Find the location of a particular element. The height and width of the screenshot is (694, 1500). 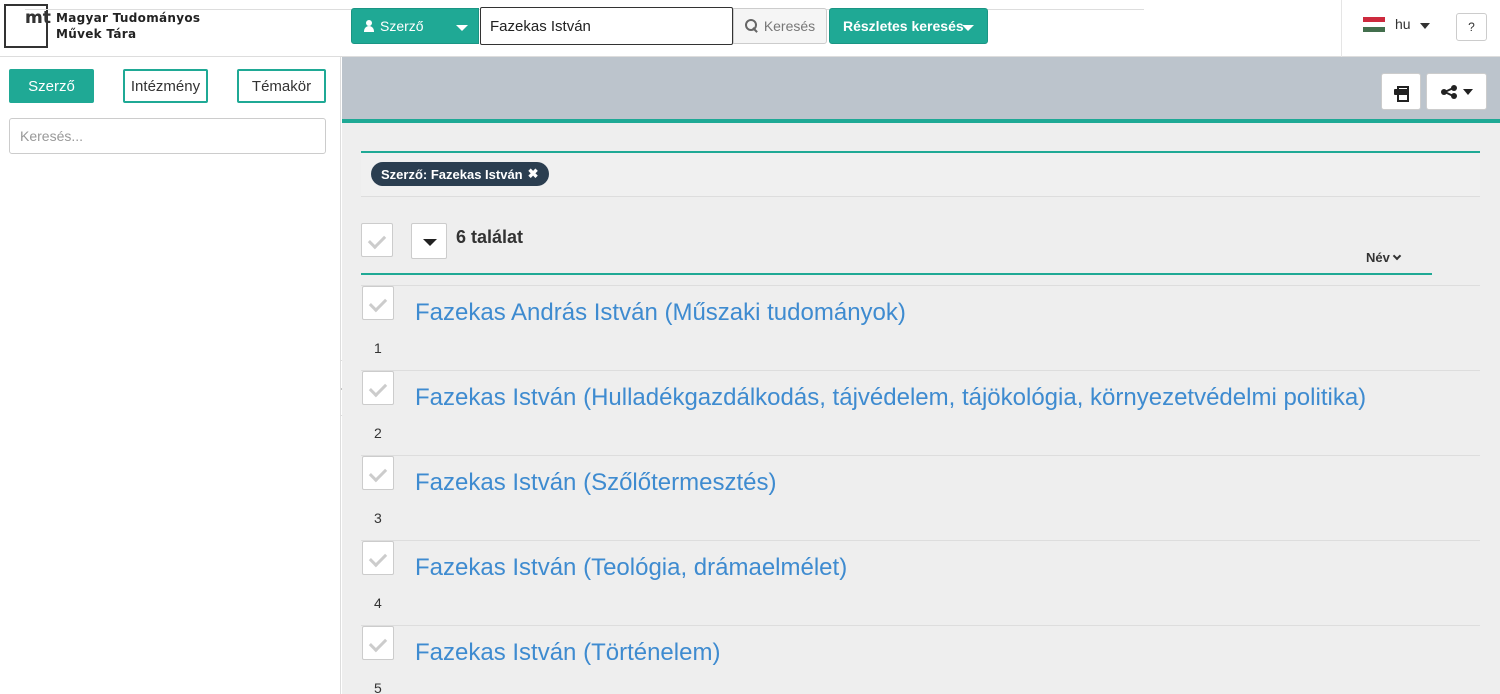

list-item: Fazekas István (Történelem) 5 is located at coordinates (920, 659).